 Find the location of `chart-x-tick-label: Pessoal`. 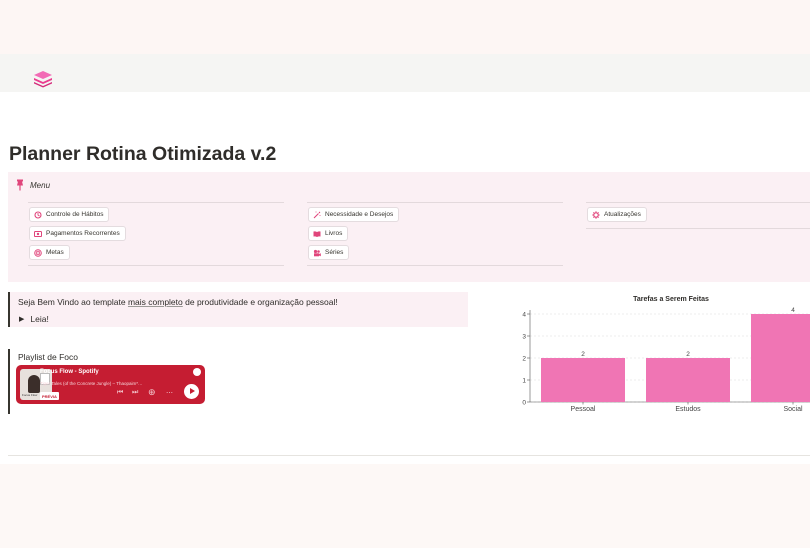

chart-x-tick-label: Pessoal is located at coordinates (583, 409).